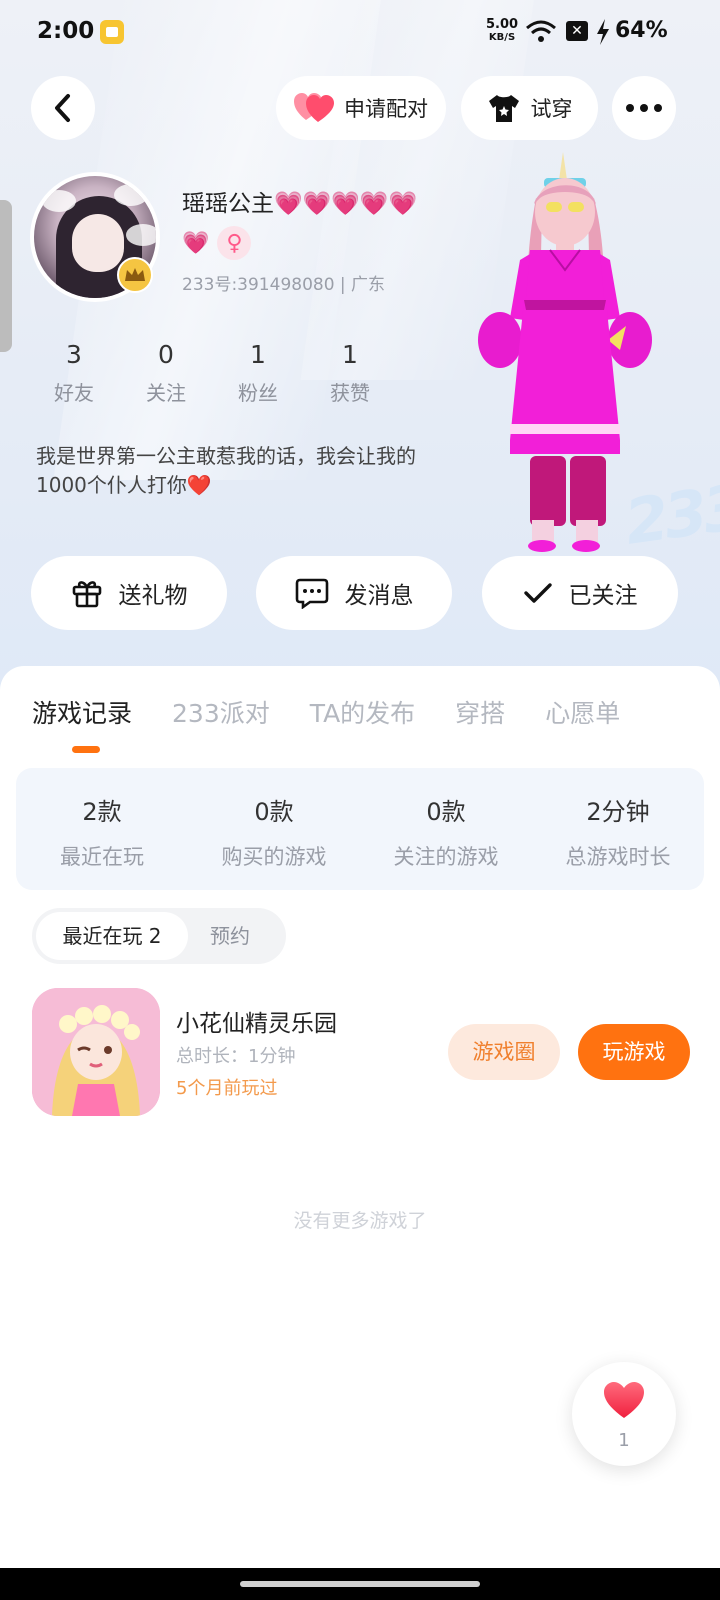  What do you see at coordinates (670, 514) in the screenshot?
I see `deco-233-text: 233` at bounding box center [670, 514].